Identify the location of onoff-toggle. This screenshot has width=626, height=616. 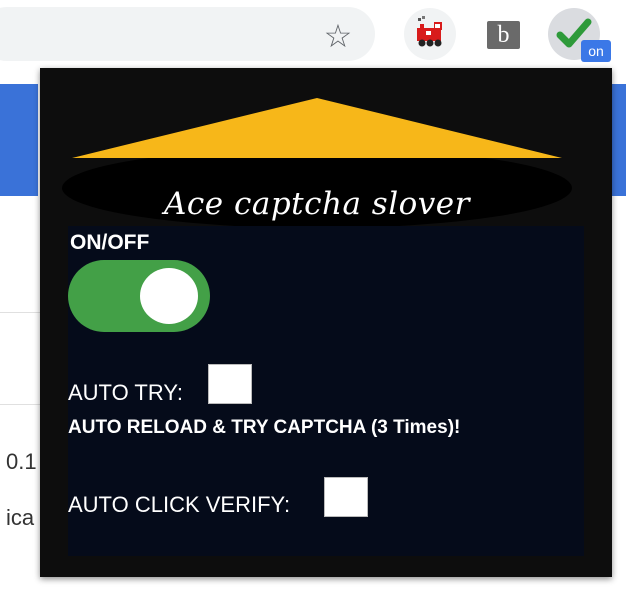
(139, 296).